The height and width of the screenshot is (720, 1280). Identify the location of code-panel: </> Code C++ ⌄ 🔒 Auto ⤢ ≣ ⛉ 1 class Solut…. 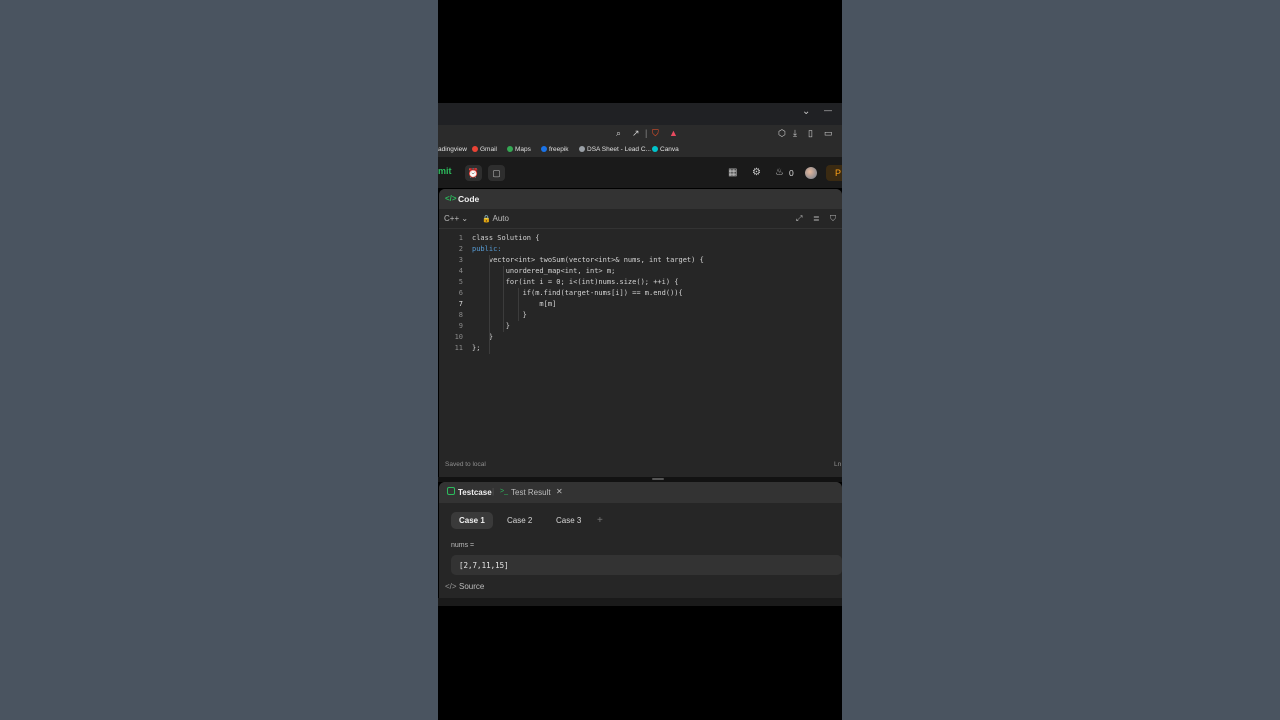
(640, 333).